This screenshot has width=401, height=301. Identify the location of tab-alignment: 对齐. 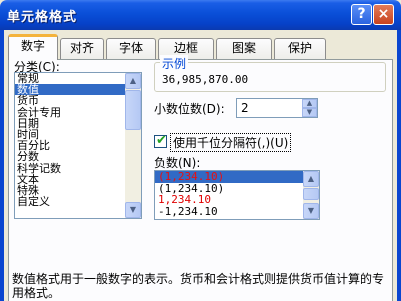
(82, 48).